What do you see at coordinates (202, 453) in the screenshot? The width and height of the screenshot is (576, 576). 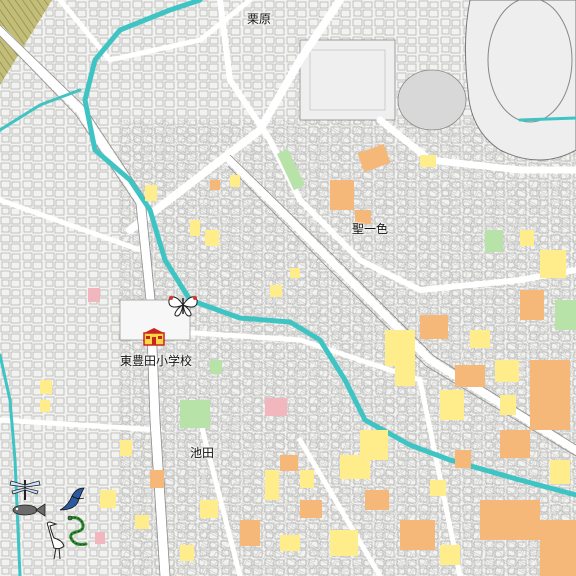 I see `place-label-ikeda: 池田` at bounding box center [202, 453].